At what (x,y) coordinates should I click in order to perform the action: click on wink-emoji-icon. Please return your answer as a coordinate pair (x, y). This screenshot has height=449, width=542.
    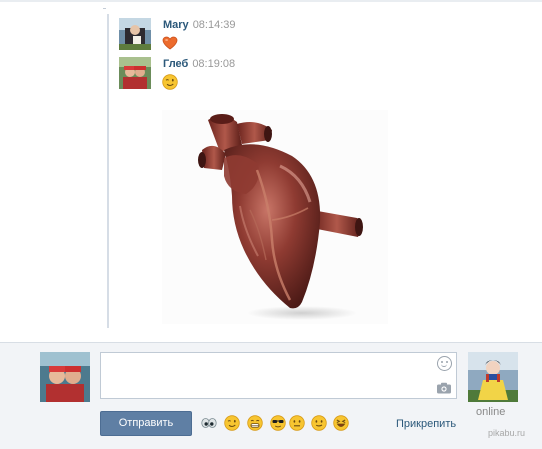
    Looking at the image, I should click on (232, 423).